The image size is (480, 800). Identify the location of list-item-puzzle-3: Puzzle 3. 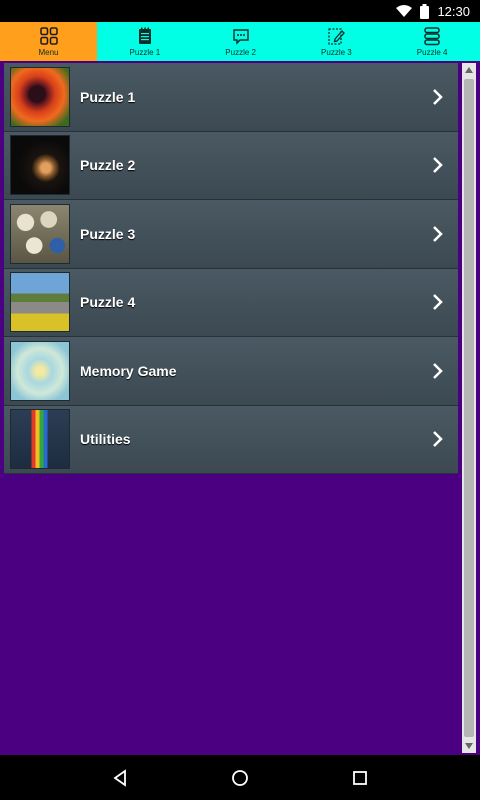
(231, 234).